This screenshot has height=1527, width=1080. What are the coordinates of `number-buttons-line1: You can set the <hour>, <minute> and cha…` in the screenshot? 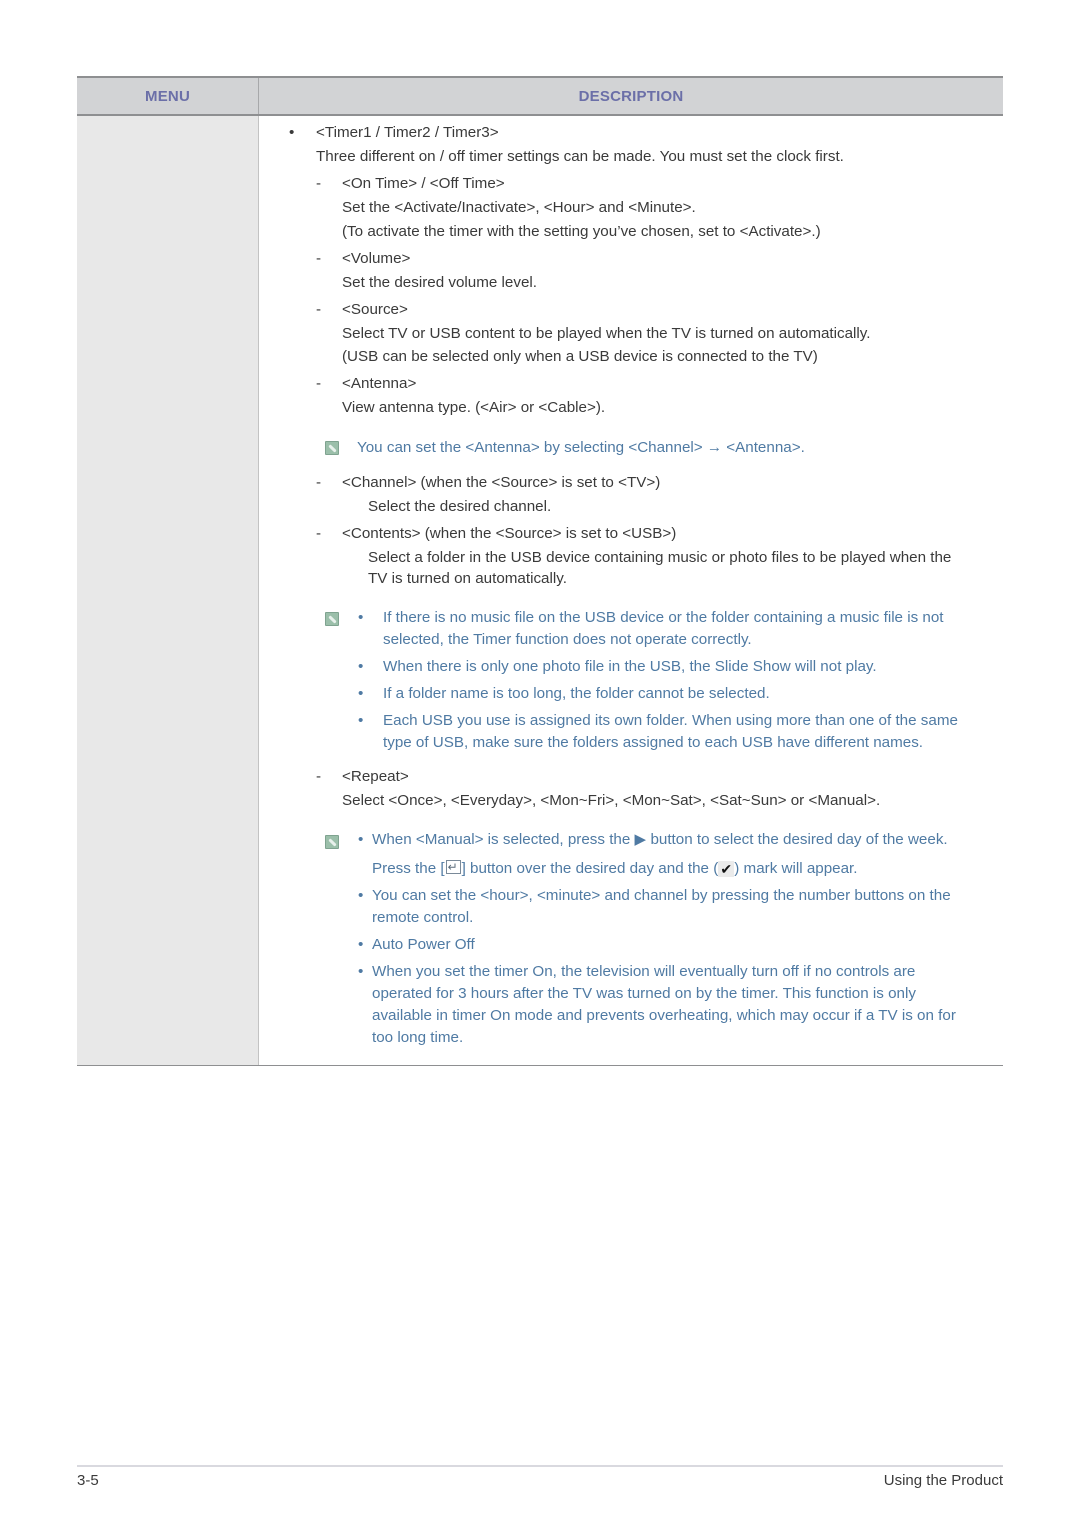 It's located at (661, 895).